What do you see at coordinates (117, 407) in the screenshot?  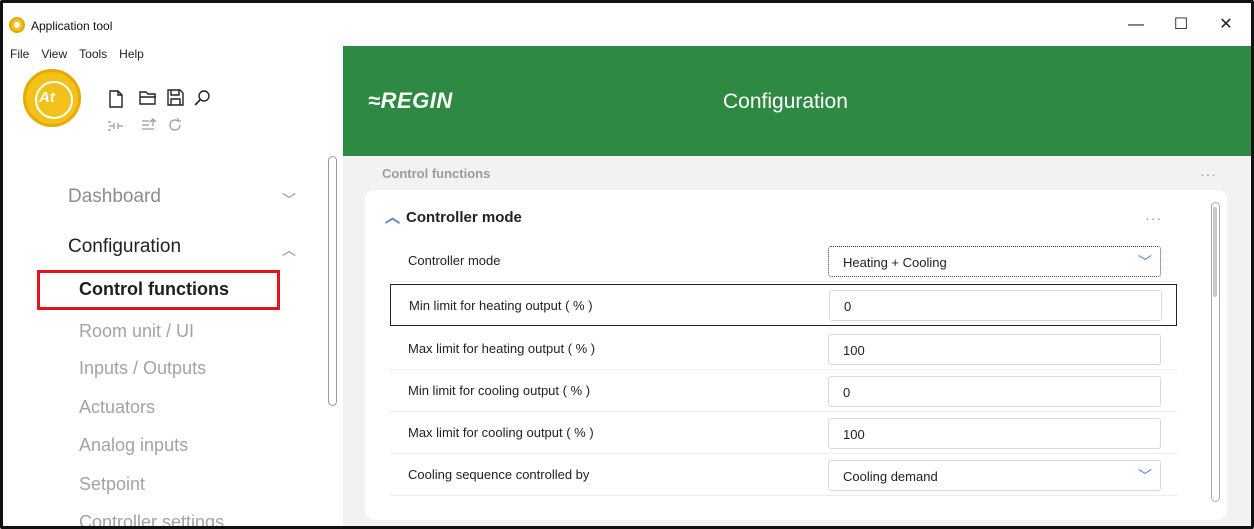 I see `sidebar-subitem-actuators: Actuators` at bounding box center [117, 407].